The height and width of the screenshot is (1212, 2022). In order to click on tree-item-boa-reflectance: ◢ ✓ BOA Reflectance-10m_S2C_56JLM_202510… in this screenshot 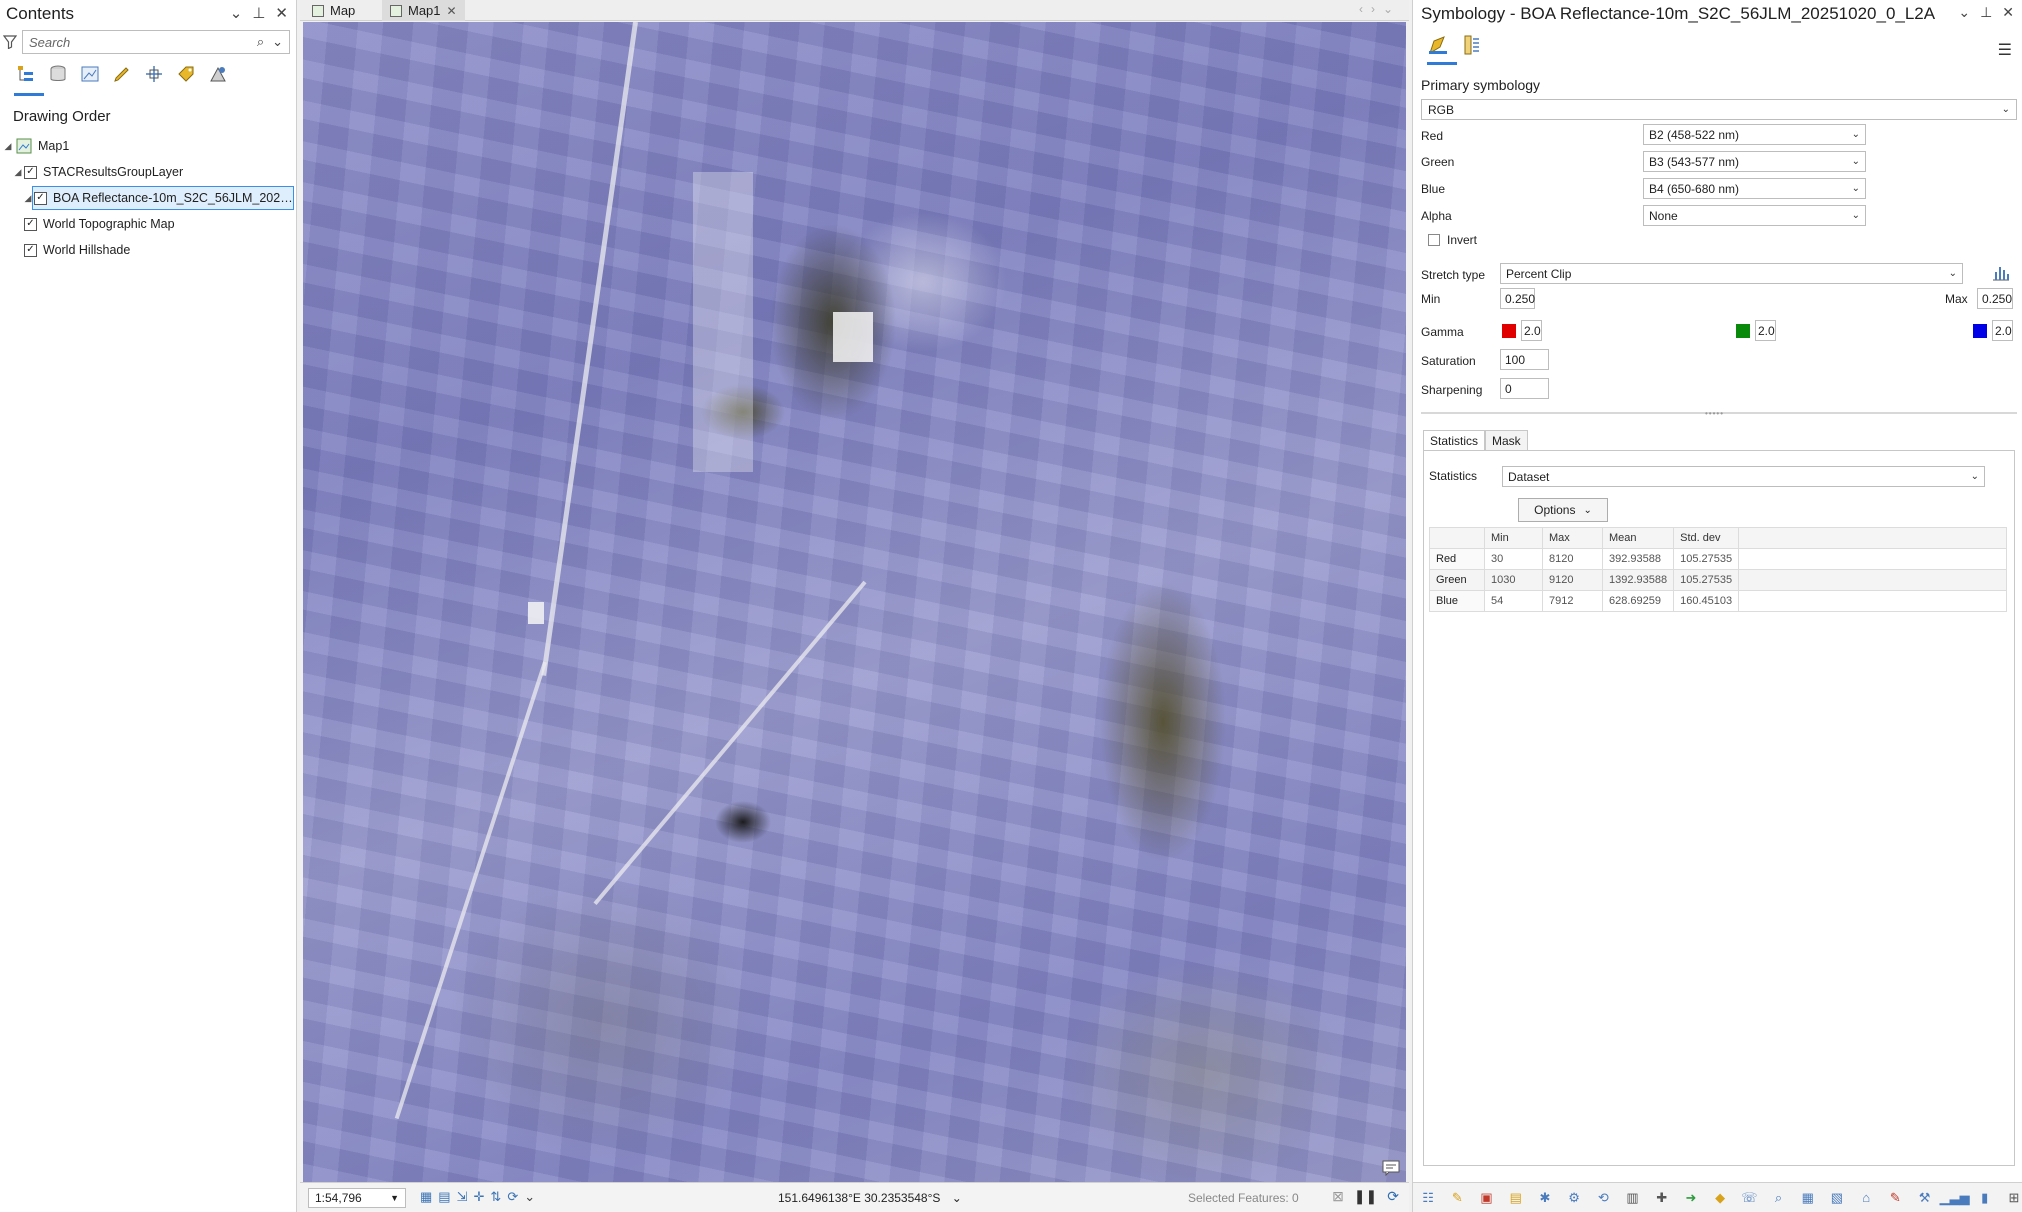, I will do `click(148, 198)`.